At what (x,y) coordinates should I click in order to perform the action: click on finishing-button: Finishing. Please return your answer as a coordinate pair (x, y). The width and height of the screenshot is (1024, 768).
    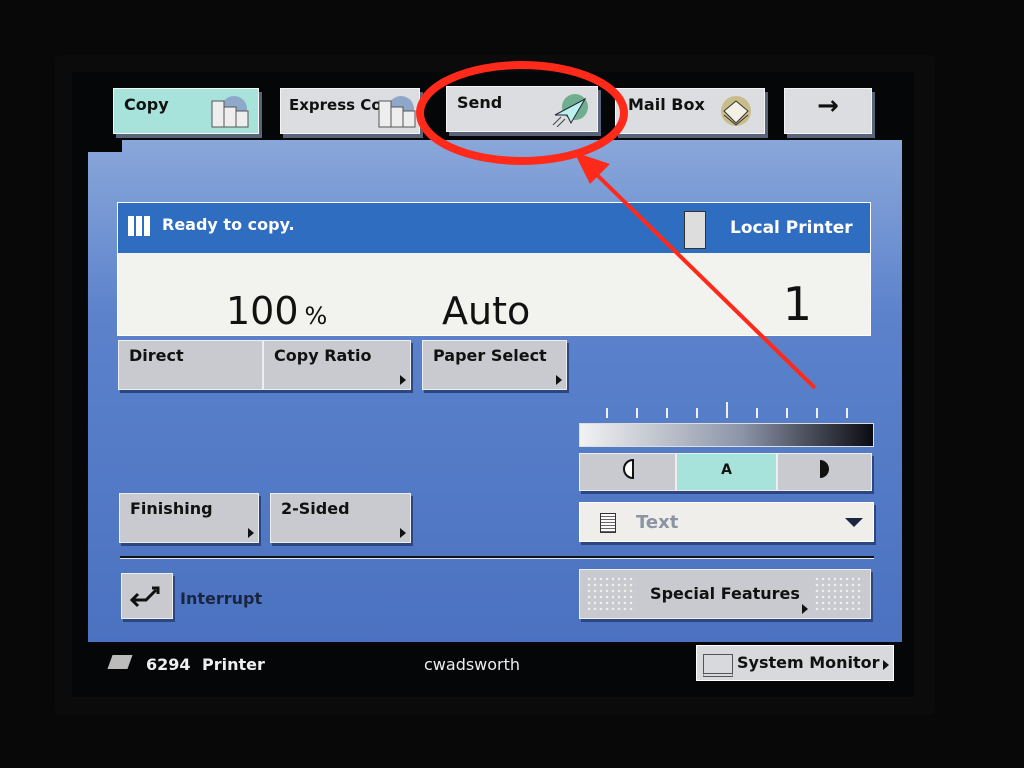
    Looking at the image, I should click on (189, 518).